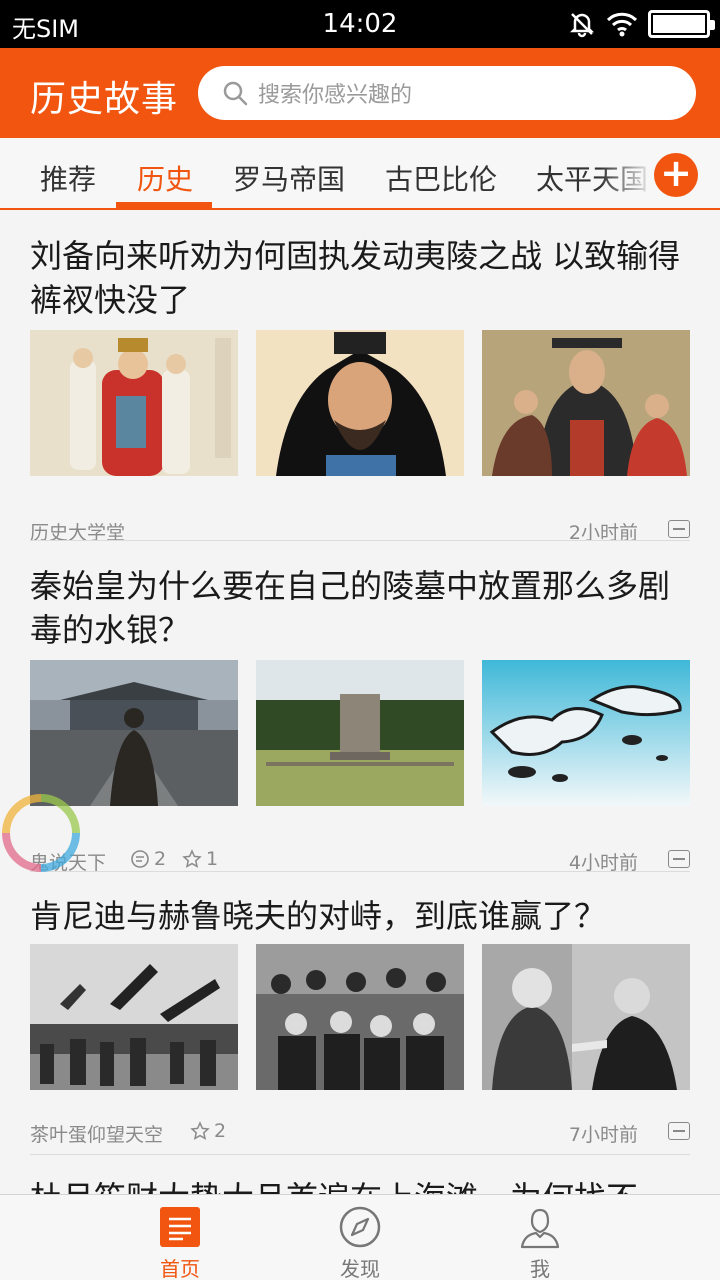 Image resolution: width=720 pixels, height=1280 pixels. Describe the element at coordinates (360, 1135) in the screenshot. I see `article-meta: 茶叶蛋仰望天空 2 7小时前` at that location.